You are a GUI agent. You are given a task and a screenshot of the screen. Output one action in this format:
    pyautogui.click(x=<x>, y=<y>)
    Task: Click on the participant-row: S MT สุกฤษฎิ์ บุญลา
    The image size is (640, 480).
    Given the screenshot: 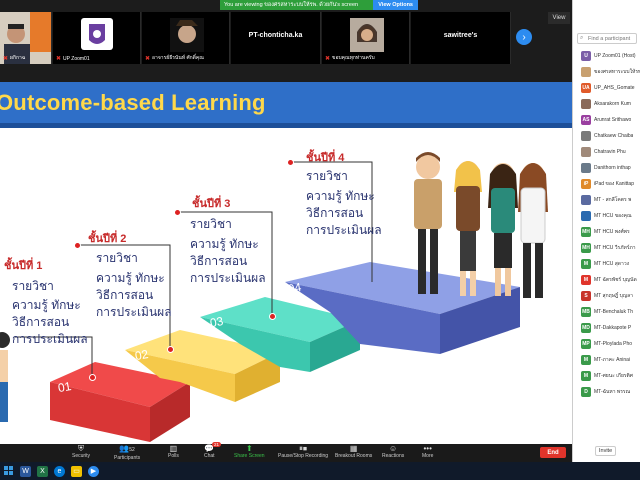 What is the action you would take?
    pyautogui.click(x=606, y=296)
    